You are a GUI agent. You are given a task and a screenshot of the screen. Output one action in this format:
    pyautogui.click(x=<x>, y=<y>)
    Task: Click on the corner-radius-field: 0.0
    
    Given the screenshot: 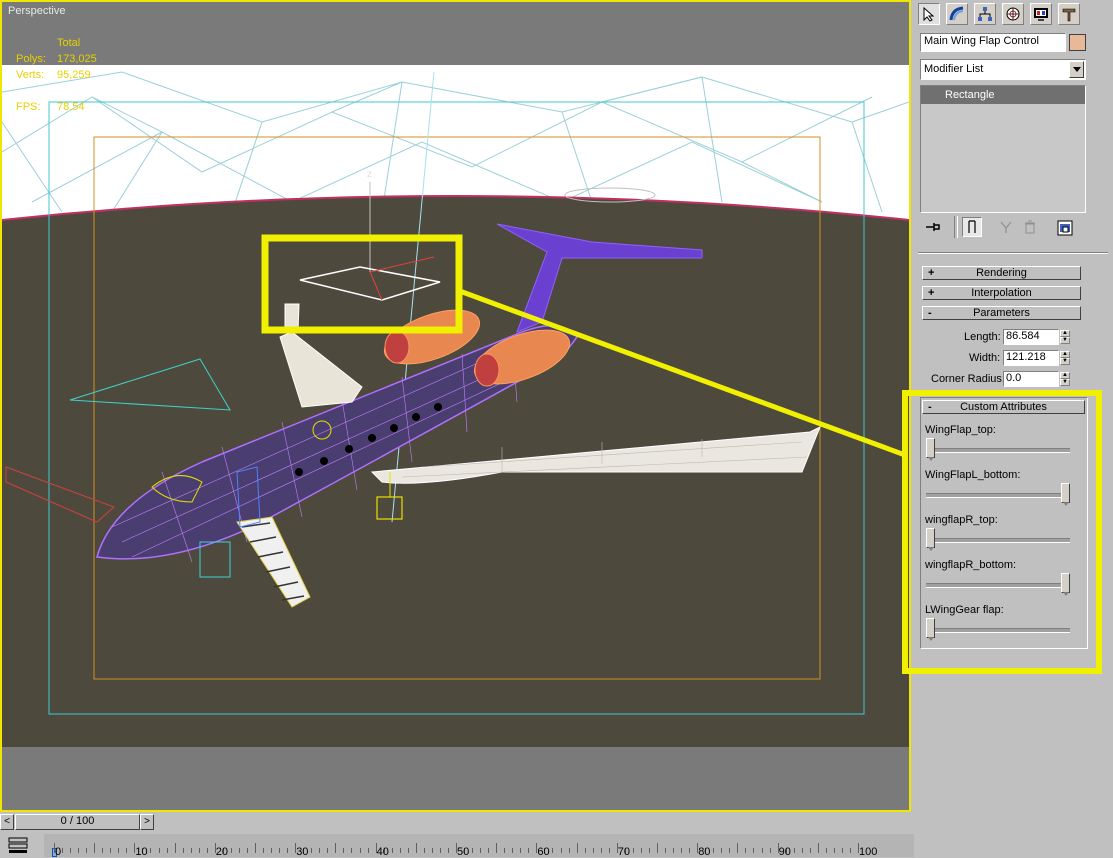 What is the action you would take?
    pyautogui.click(x=1031, y=379)
    